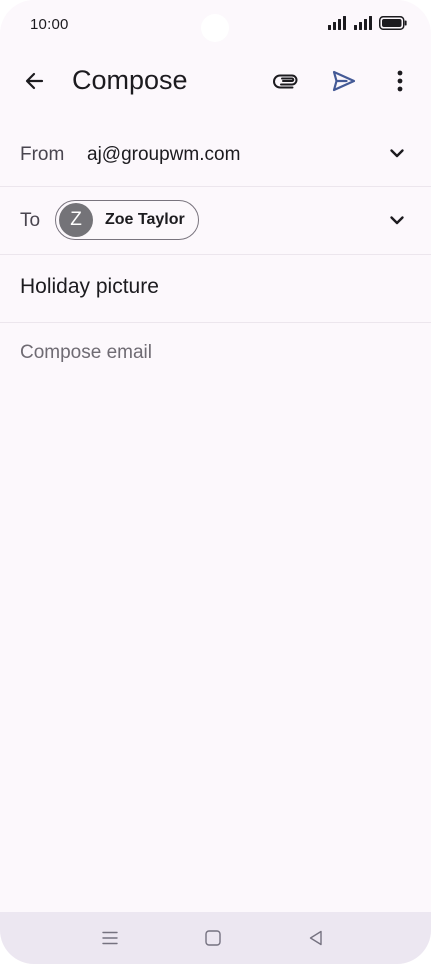 This screenshot has height=964, width=431. What do you see at coordinates (215, 81) in the screenshot?
I see `top-app-bar: Compose` at bounding box center [215, 81].